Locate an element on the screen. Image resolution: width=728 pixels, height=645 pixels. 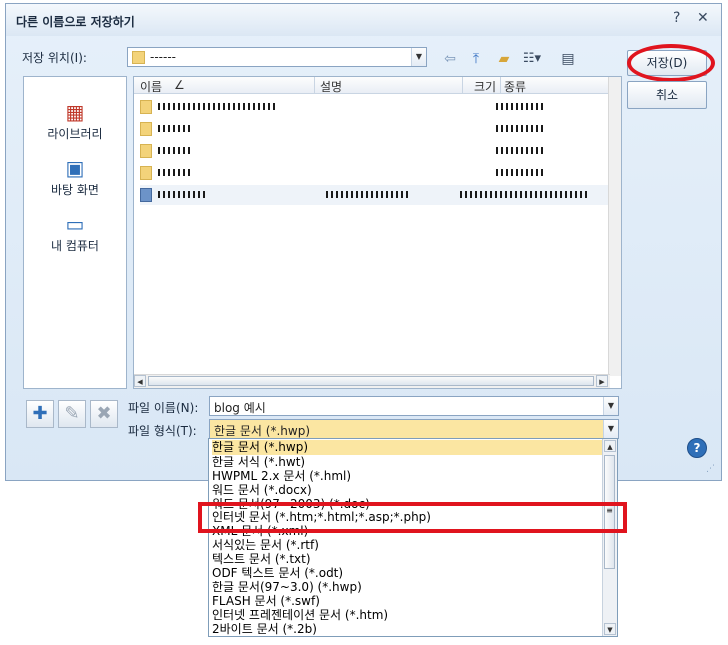
place-desktop: ▣ 바탕 화면 is located at coordinates (75, 177).